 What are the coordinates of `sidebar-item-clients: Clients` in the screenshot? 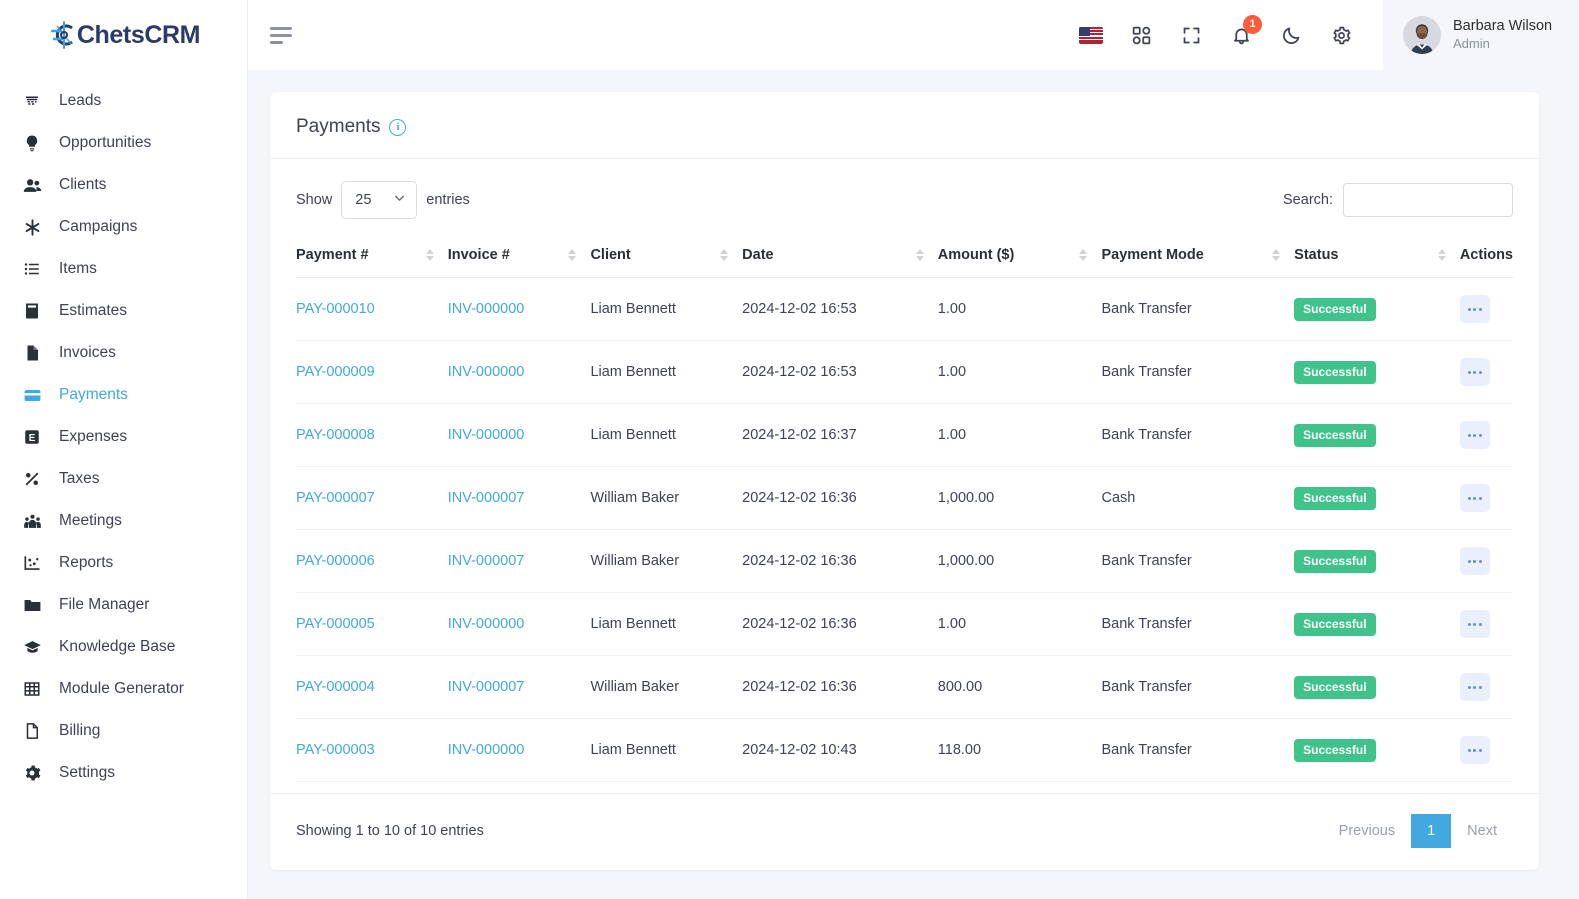 It's located at (123, 185).